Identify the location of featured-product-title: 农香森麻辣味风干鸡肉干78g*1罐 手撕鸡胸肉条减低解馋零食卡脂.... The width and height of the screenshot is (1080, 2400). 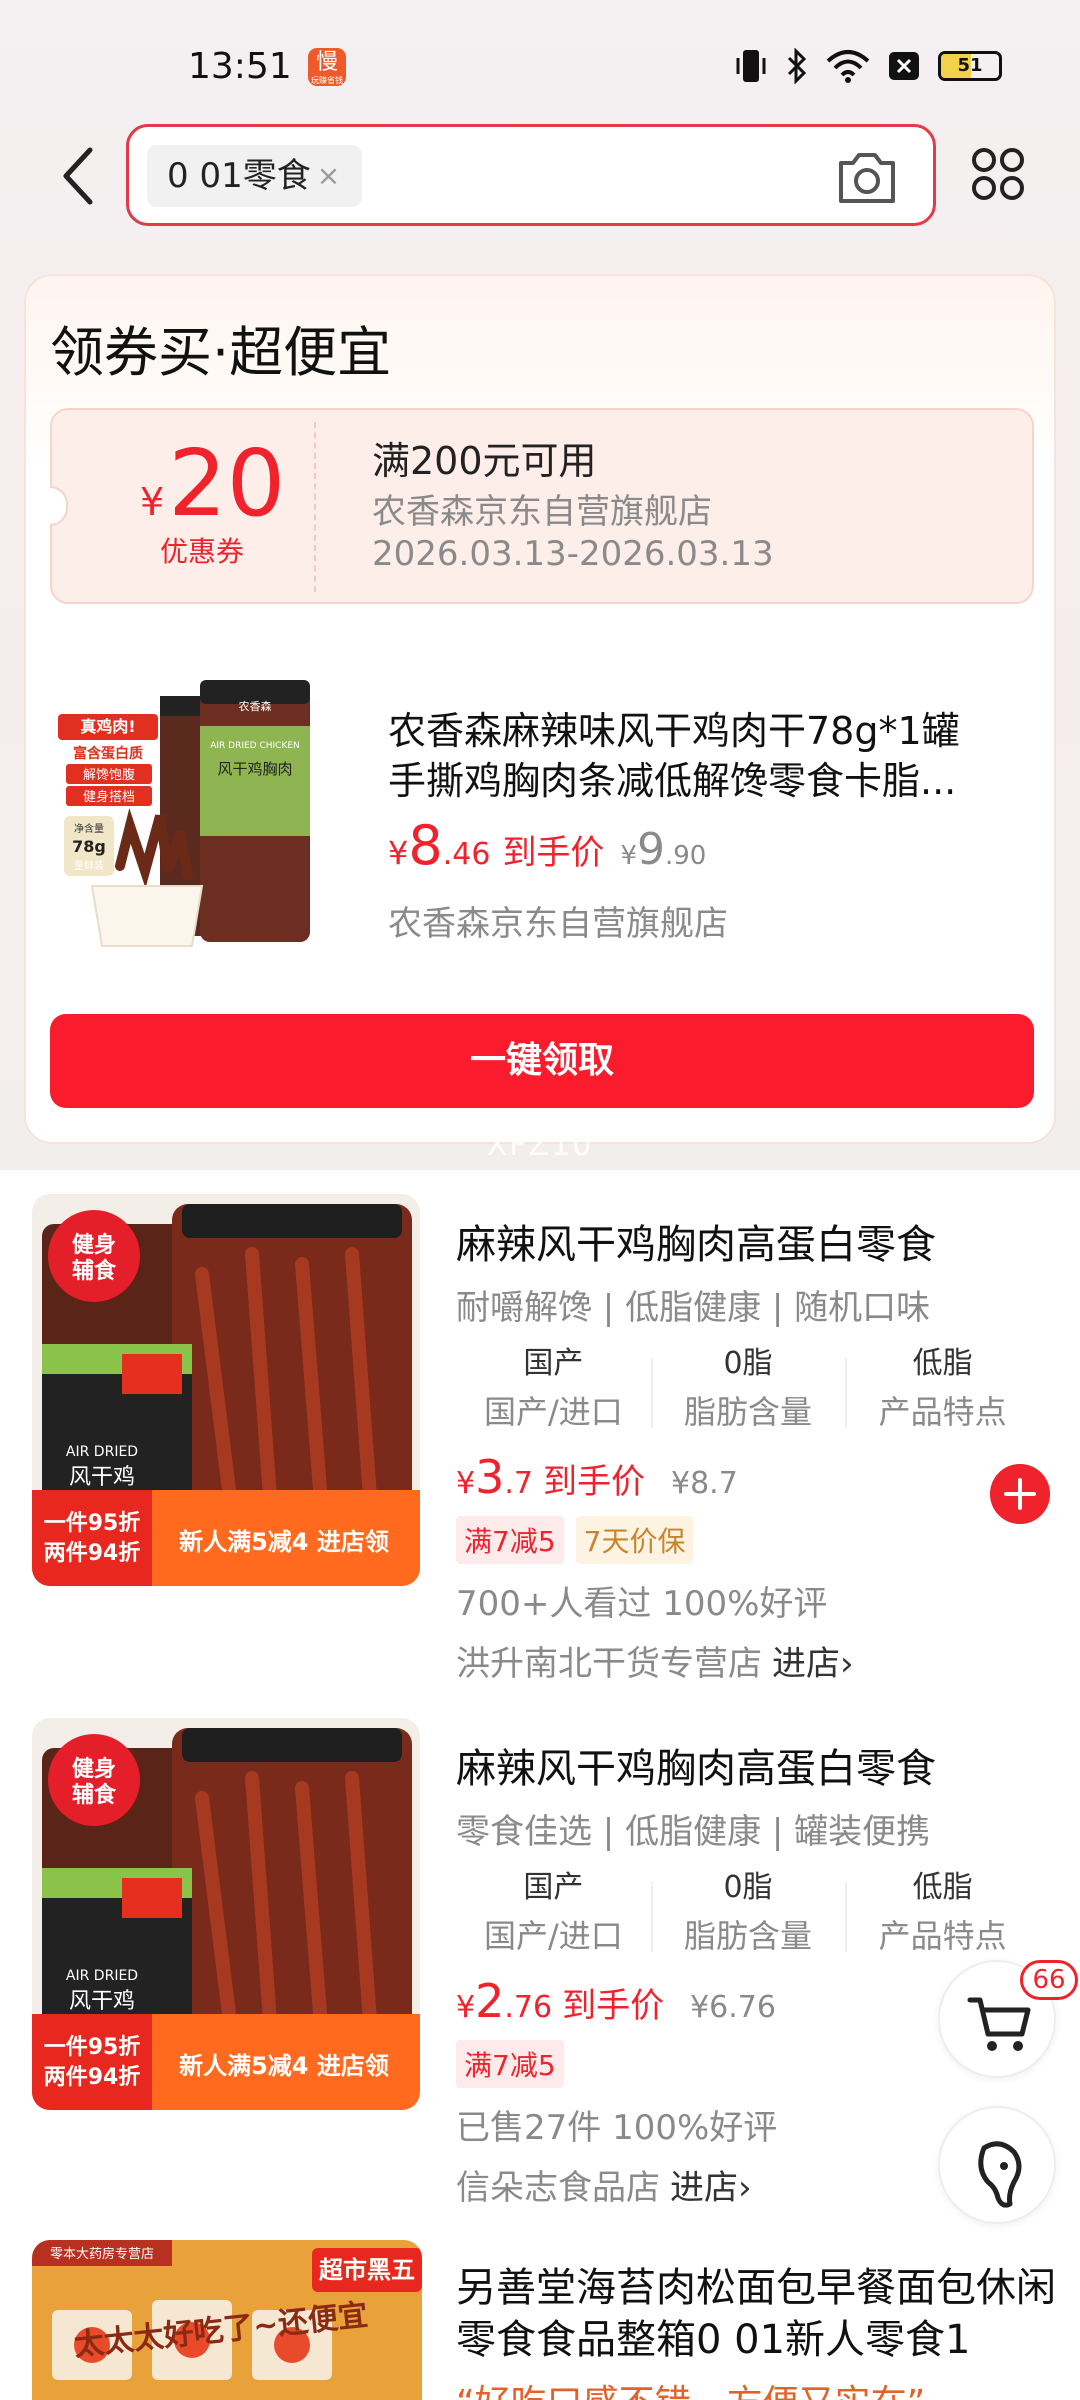
(708, 756).